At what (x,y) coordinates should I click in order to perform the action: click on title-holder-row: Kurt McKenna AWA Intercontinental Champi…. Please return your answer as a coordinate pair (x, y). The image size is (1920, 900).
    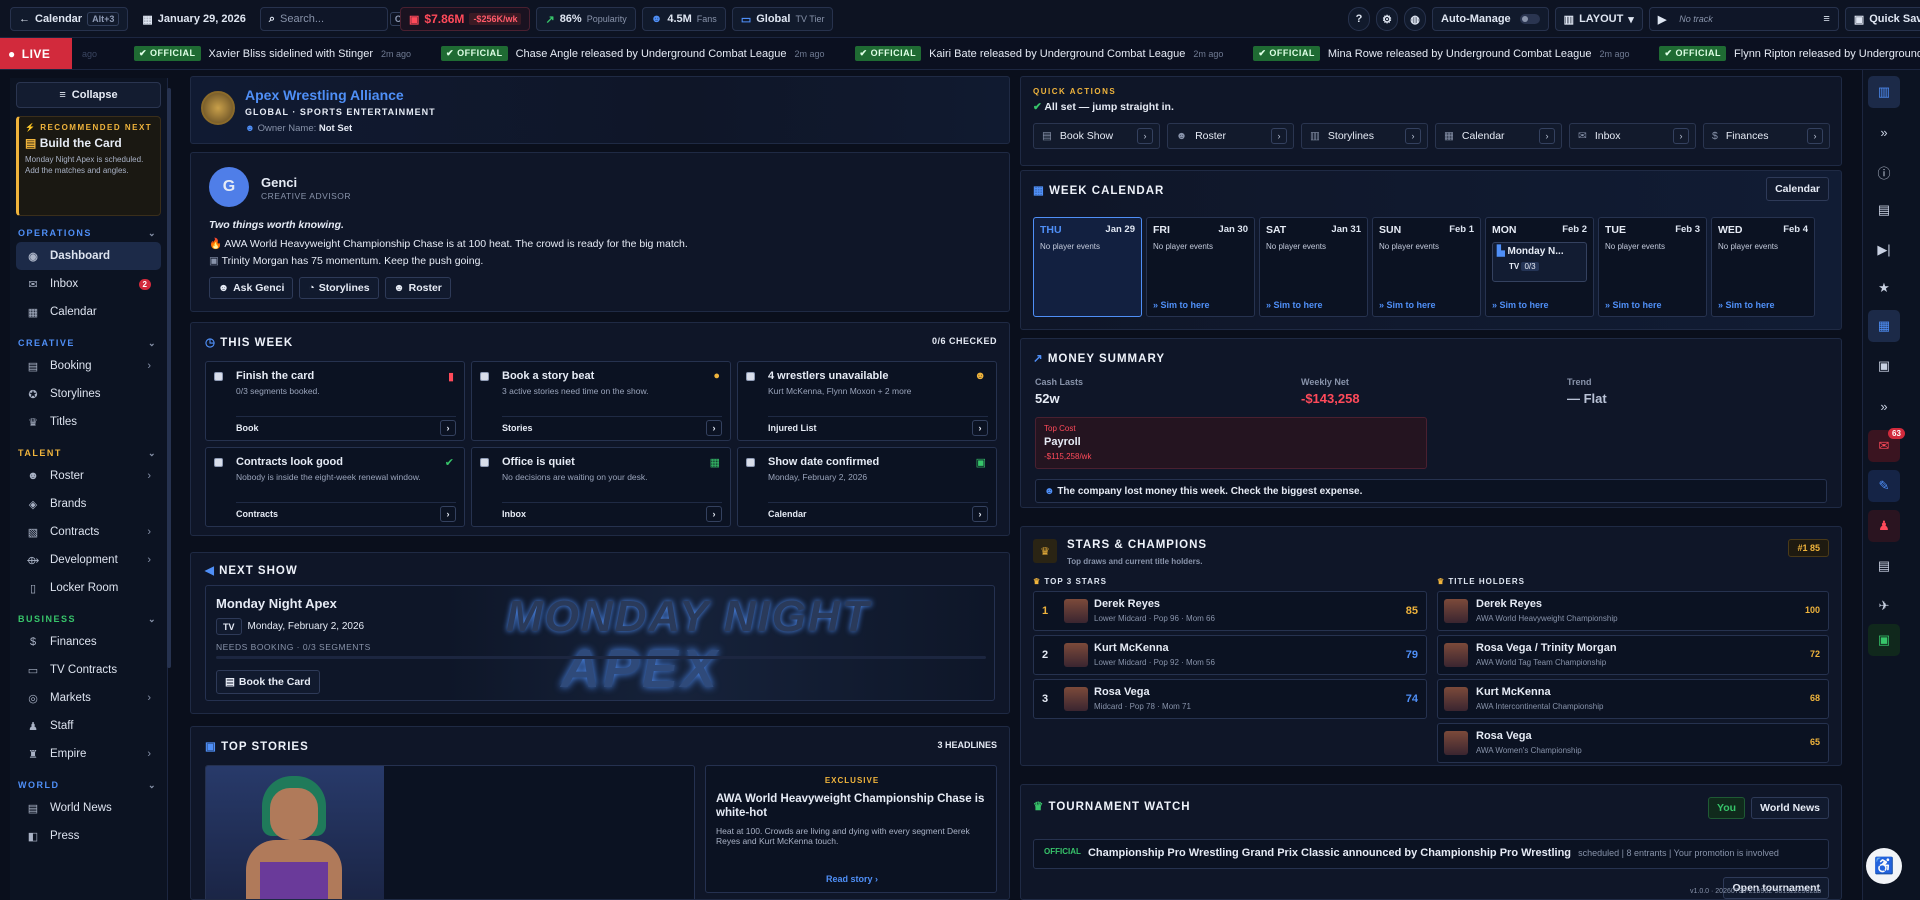
    Looking at the image, I should click on (1633, 699).